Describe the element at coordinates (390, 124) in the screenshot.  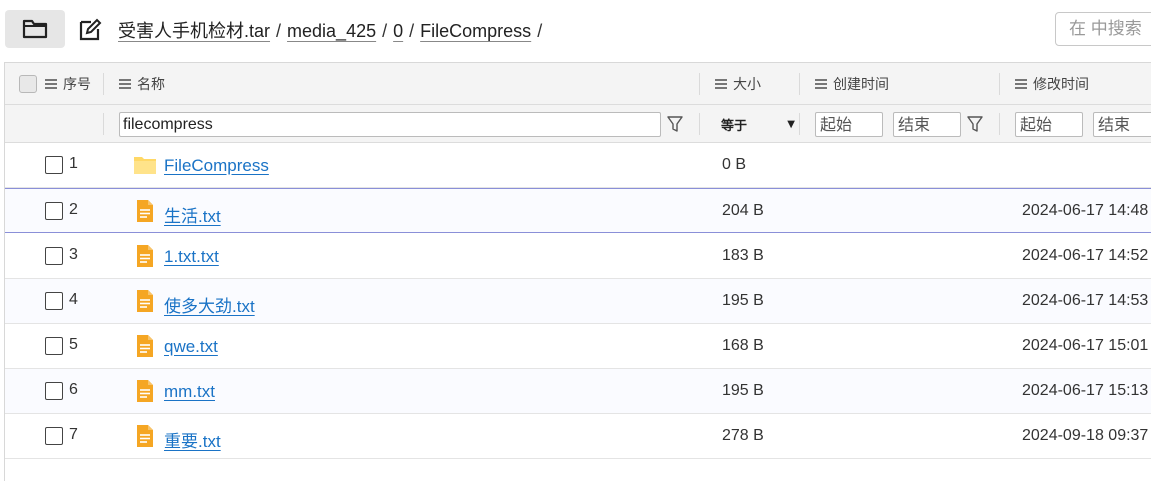
I see `name-filter-input: filecompress` at that location.